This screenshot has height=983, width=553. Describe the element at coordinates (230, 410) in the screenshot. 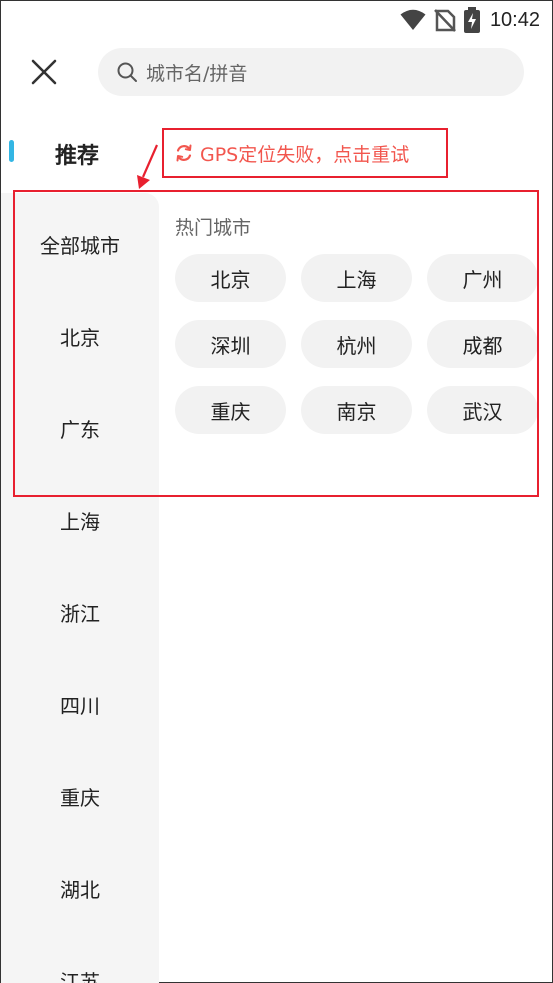

I see `city-chip-chongqing: 重庆` at that location.